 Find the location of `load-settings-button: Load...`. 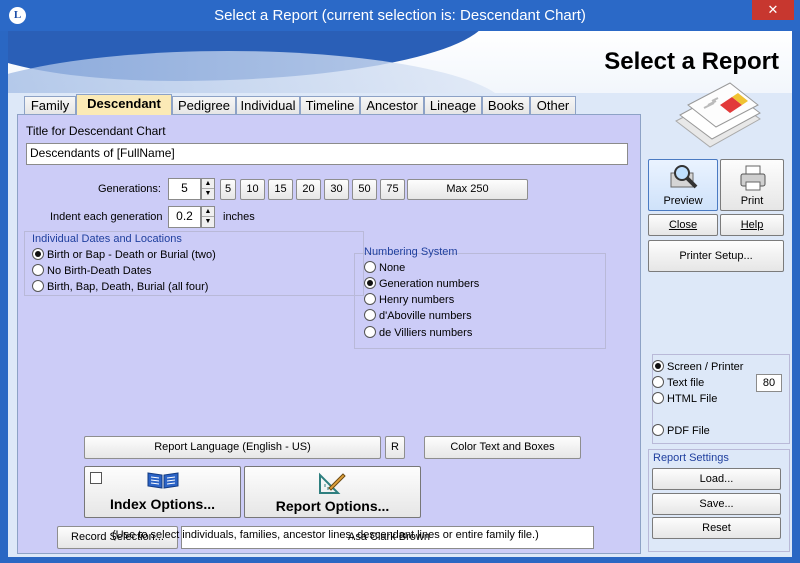

load-settings-button: Load... is located at coordinates (716, 479).